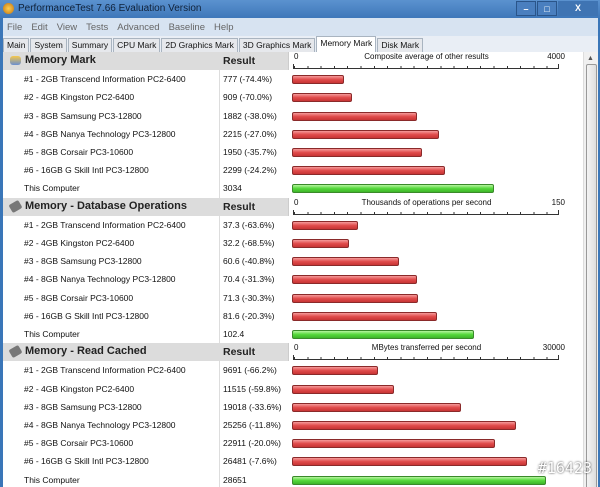 This screenshot has height=487, width=600. What do you see at coordinates (138, 27) in the screenshot?
I see `menu-item-advanced: Advanced` at bounding box center [138, 27].